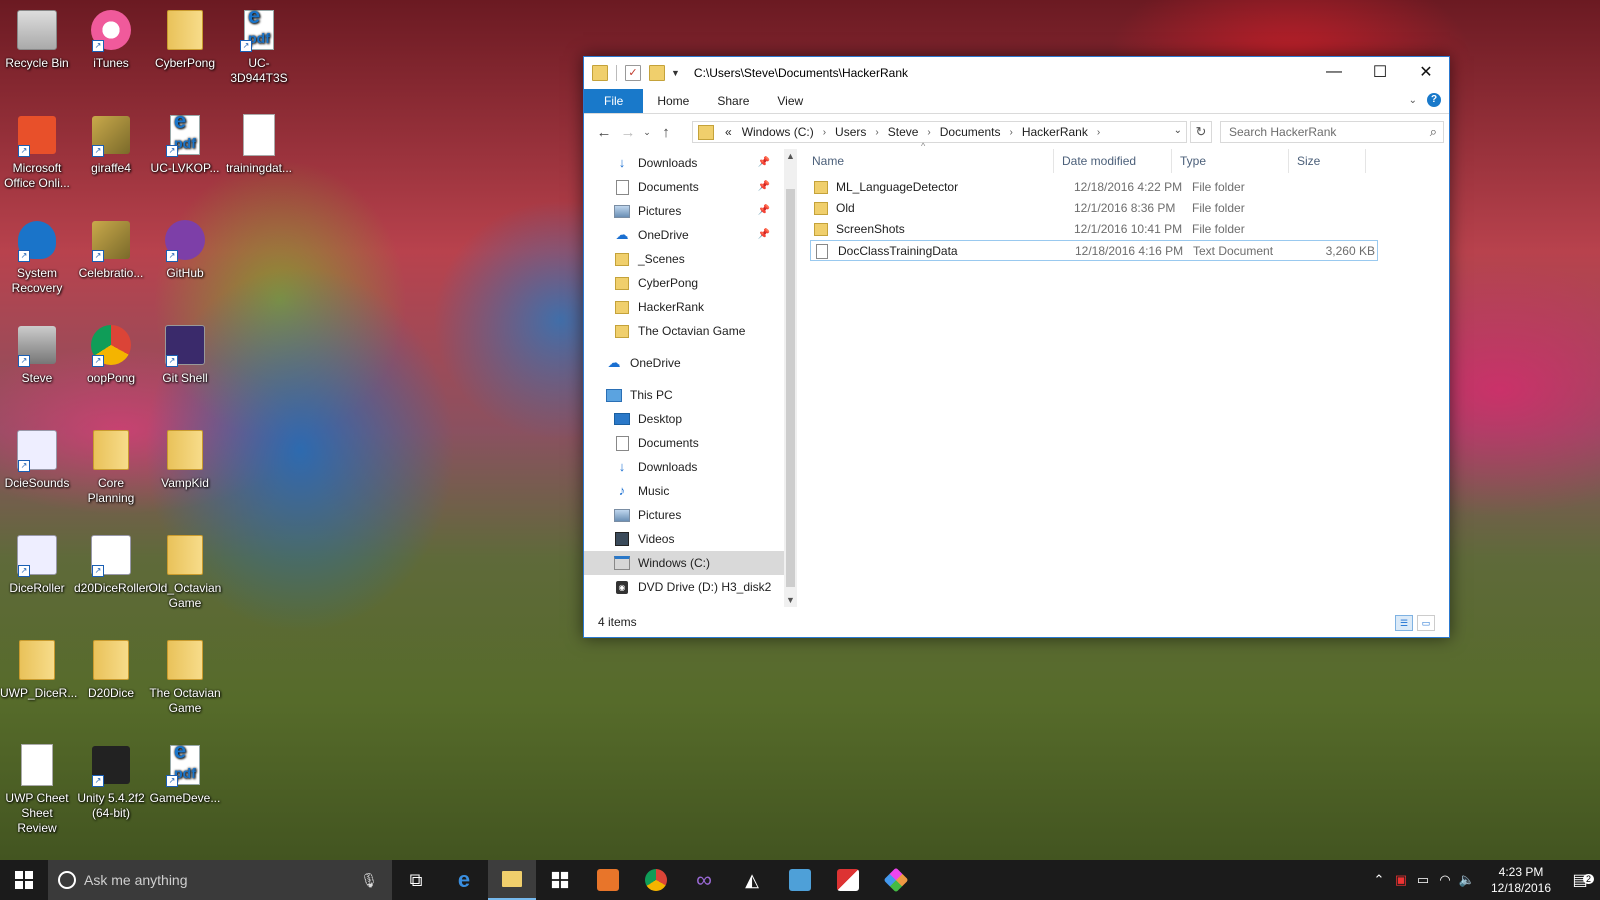  Describe the element at coordinates (684, 283) in the screenshot. I see `nav-quick-access-item: CyberPong` at that location.